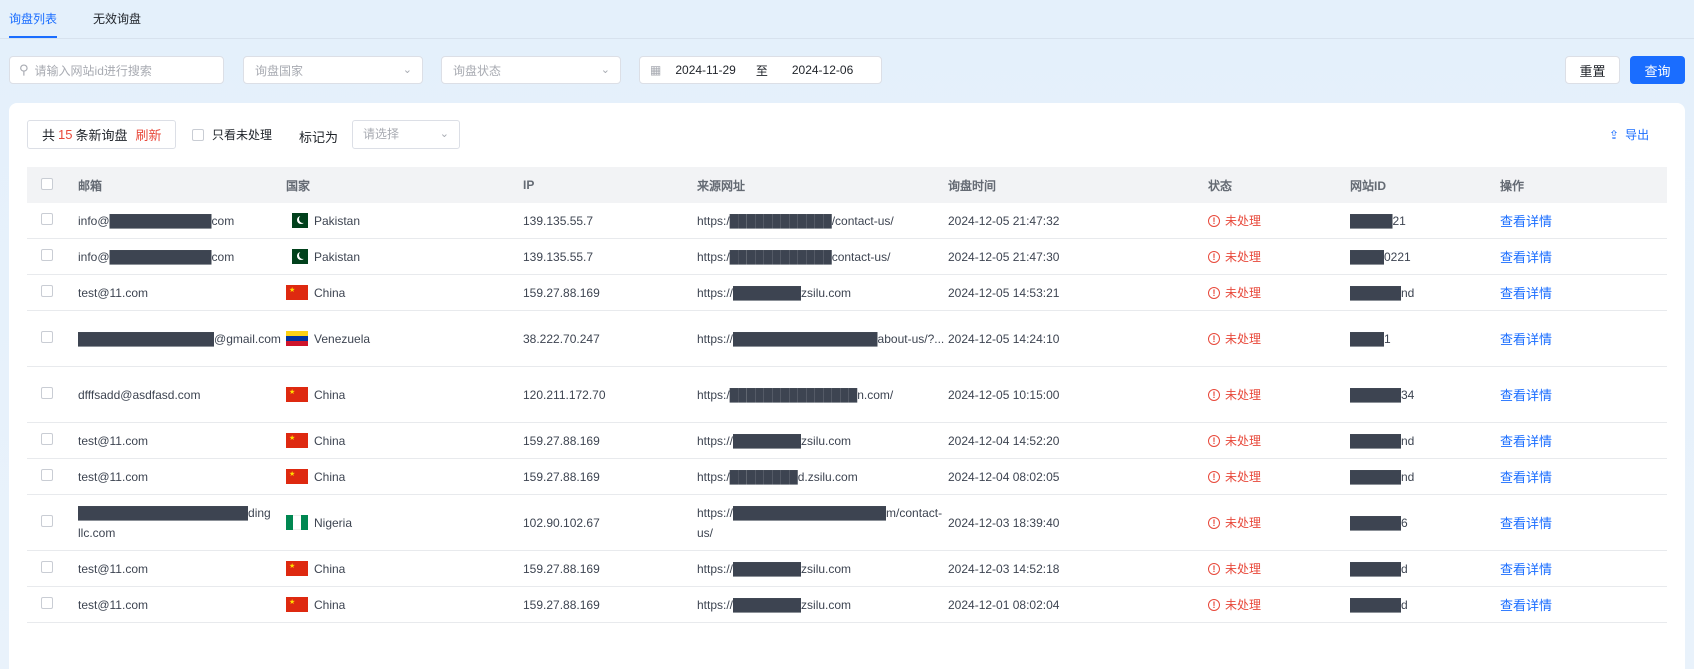 This screenshot has width=1694, height=669. Describe the element at coordinates (1004, 476) in the screenshot. I see `cell-inquiry-time: 2024-12-04 08:02:05` at that location.